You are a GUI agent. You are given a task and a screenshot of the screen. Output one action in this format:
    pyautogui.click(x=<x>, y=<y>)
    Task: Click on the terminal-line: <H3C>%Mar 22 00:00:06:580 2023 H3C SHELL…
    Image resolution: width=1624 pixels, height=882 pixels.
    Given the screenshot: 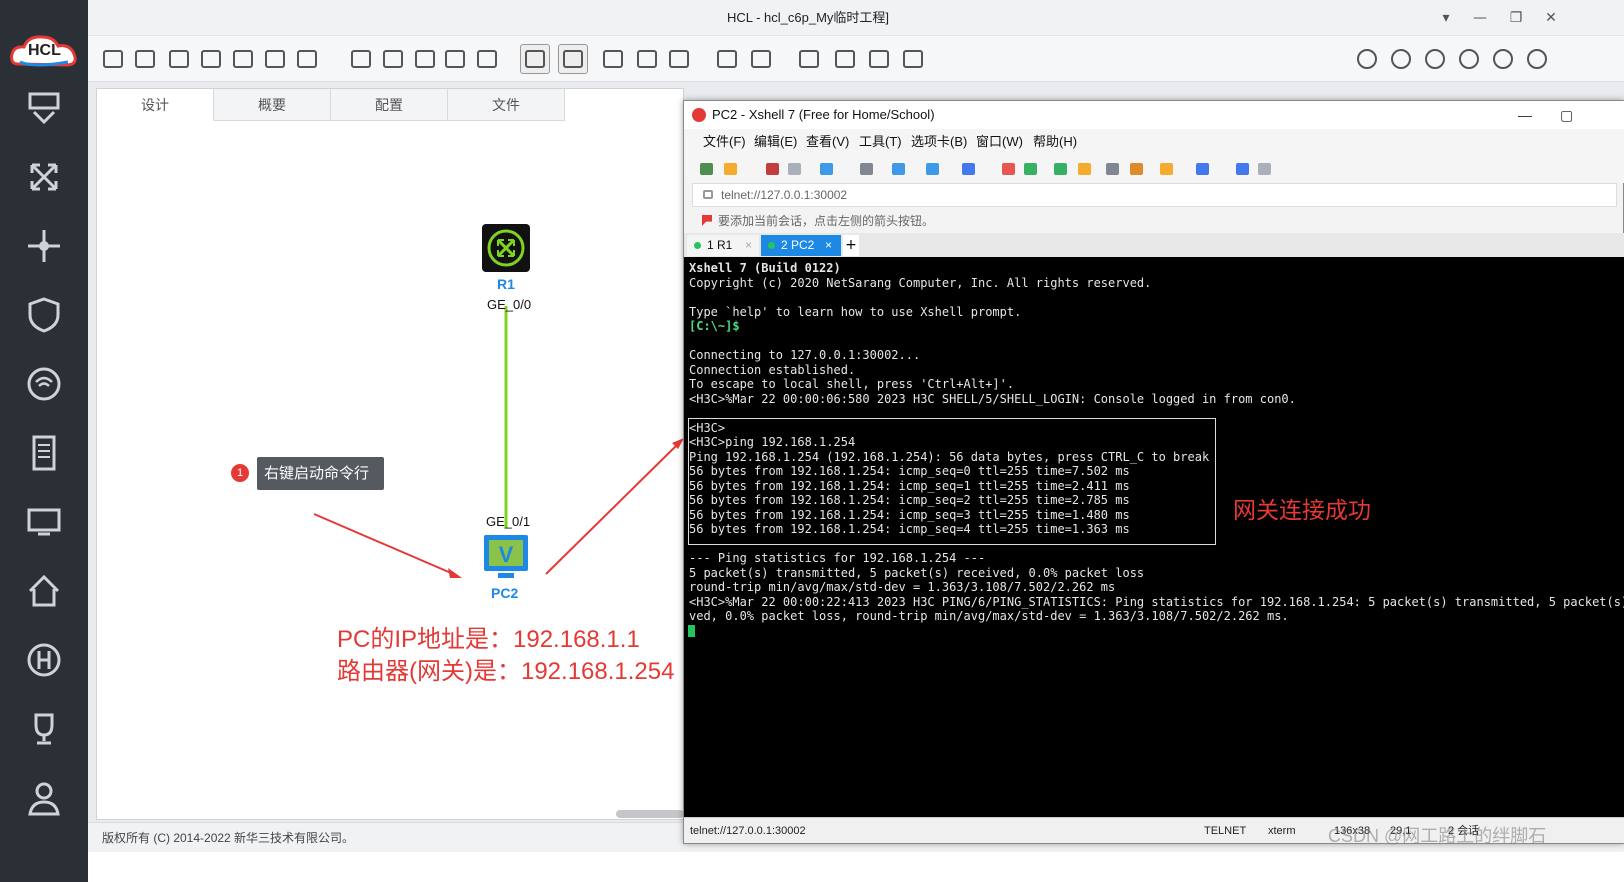 What is the action you would take?
    pyautogui.click(x=992, y=398)
    